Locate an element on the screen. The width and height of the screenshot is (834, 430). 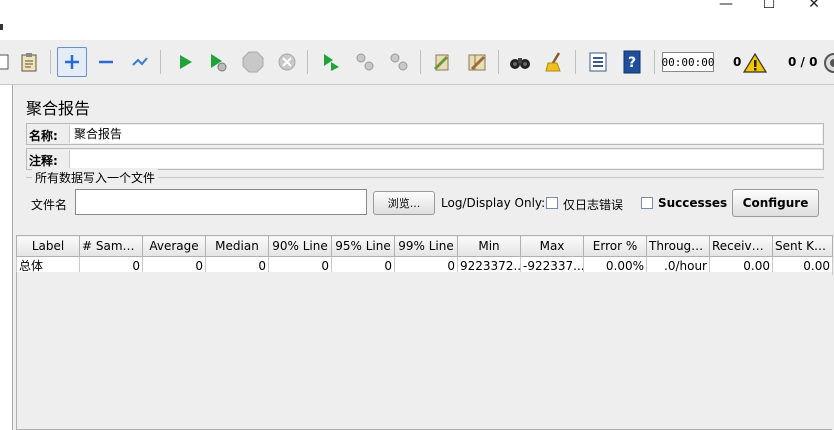
comment-label: 注释: is located at coordinates (43, 161).